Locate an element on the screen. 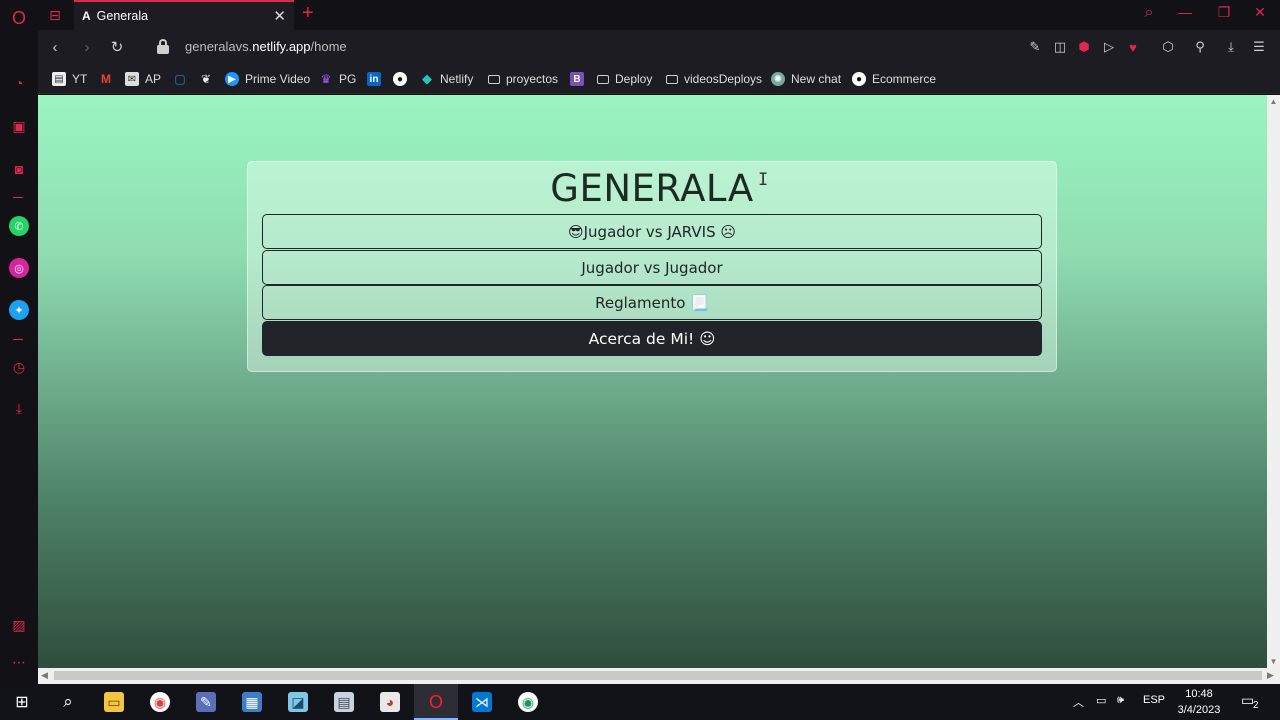 The width and height of the screenshot is (1280, 720). sidebar-divider is located at coordinates (18, 197).